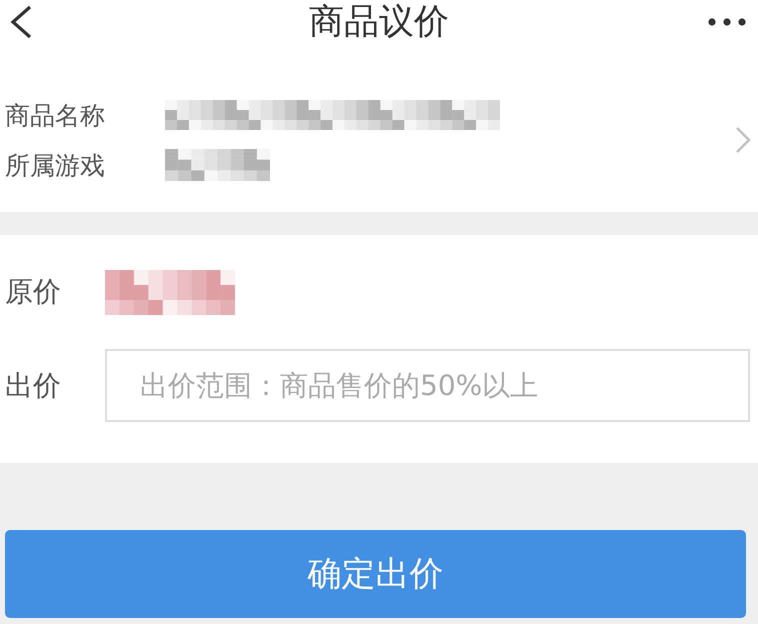 The image size is (758, 624). What do you see at coordinates (21, 22) in the screenshot?
I see `back-icon` at bounding box center [21, 22].